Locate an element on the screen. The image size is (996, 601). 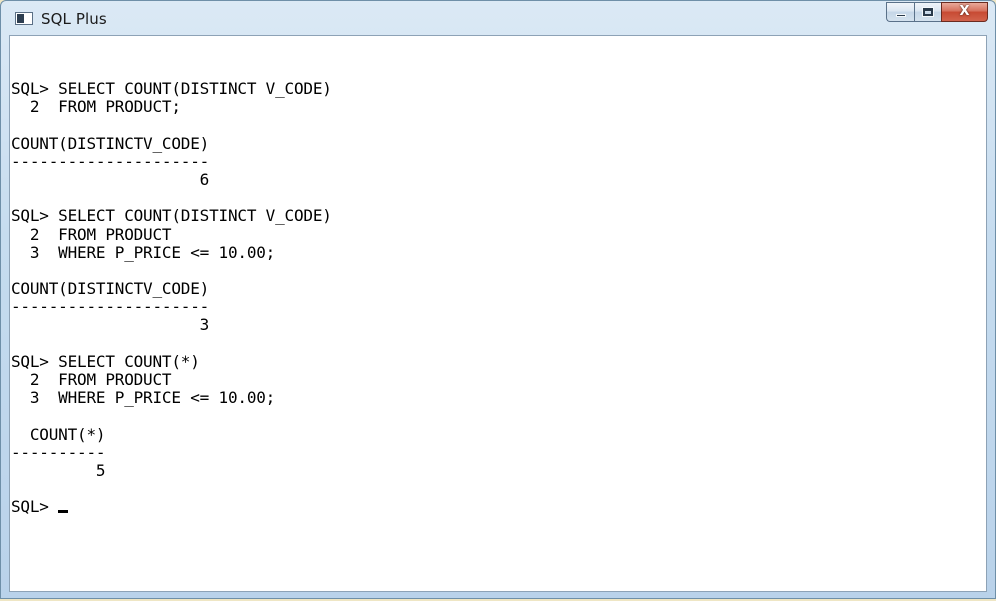
close-button: X is located at coordinates (964, 12).